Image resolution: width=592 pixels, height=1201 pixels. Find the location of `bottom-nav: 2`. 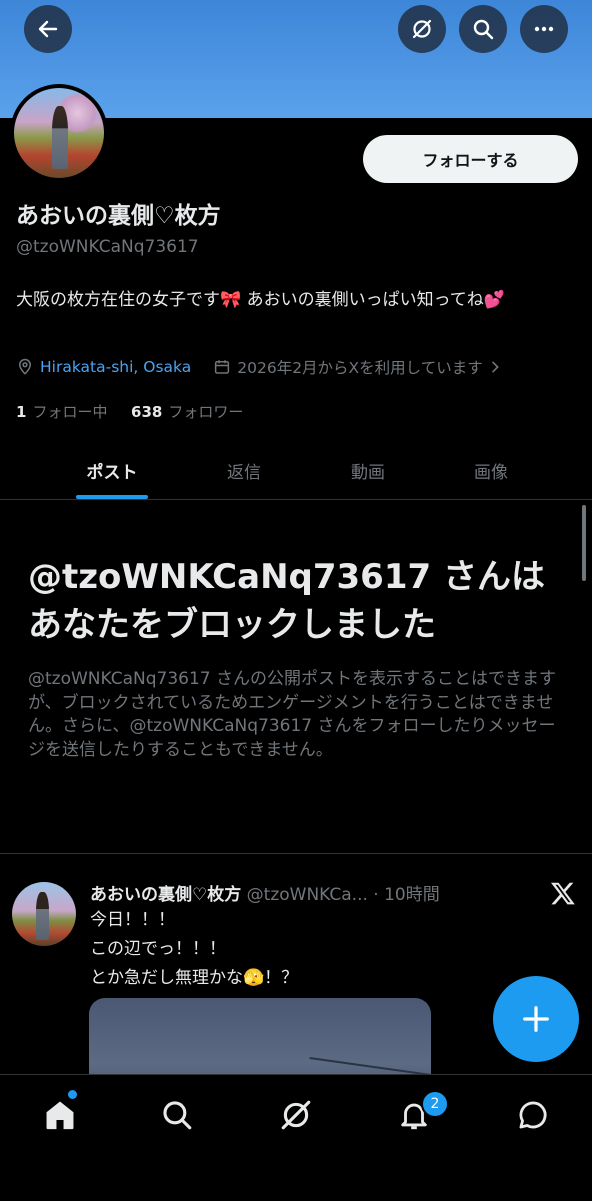

bottom-nav: 2 is located at coordinates (296, 1137).